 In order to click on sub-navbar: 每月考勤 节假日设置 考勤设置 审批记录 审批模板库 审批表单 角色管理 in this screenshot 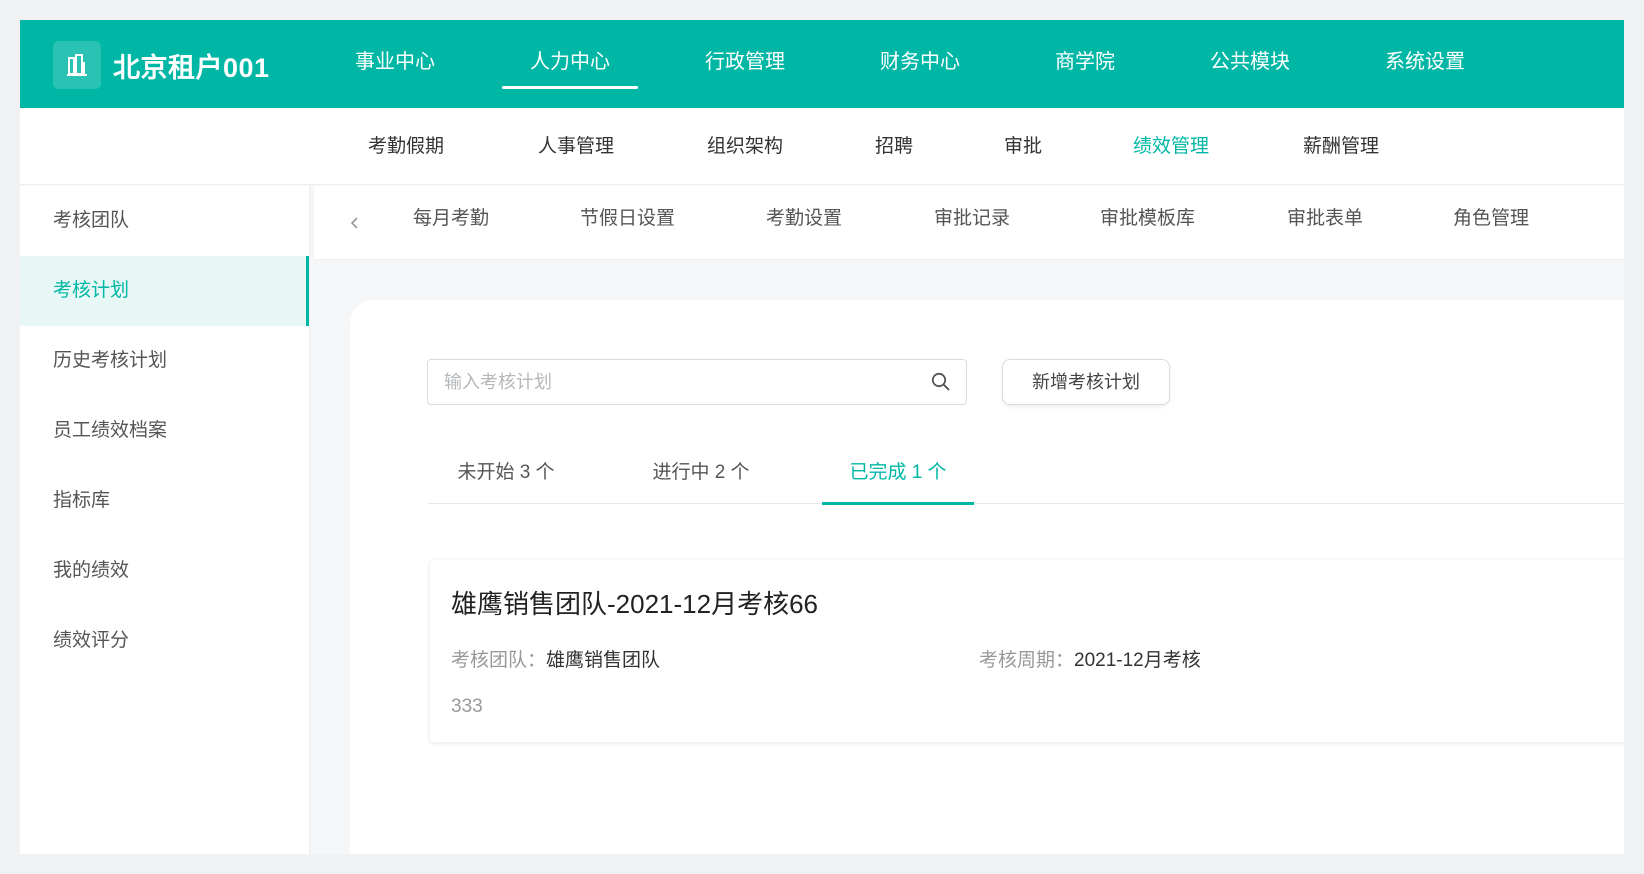, I will do `click(969, 223)`.